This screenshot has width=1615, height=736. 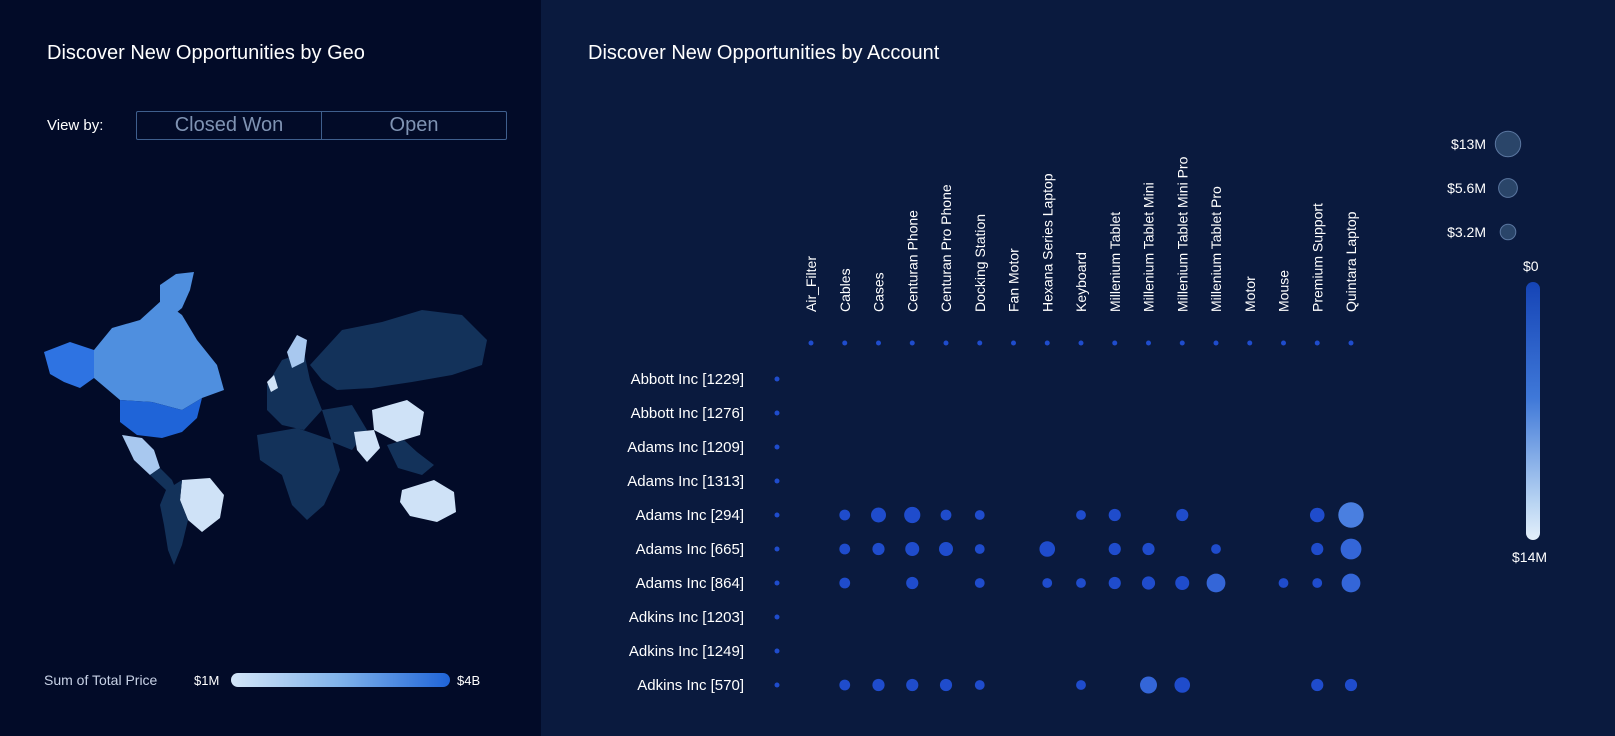 What do you see at coordinates (267, 417) in the screenshot?
I see `world-map` at bounding box center [267, 417].